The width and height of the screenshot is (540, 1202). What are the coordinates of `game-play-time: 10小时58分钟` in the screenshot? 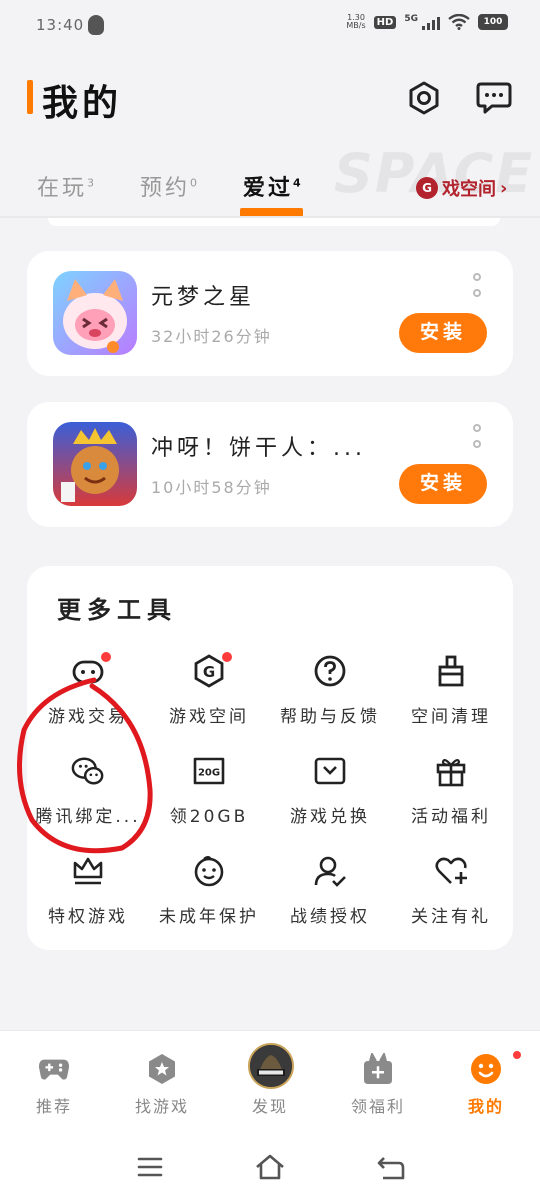 It's located at (211, 487).